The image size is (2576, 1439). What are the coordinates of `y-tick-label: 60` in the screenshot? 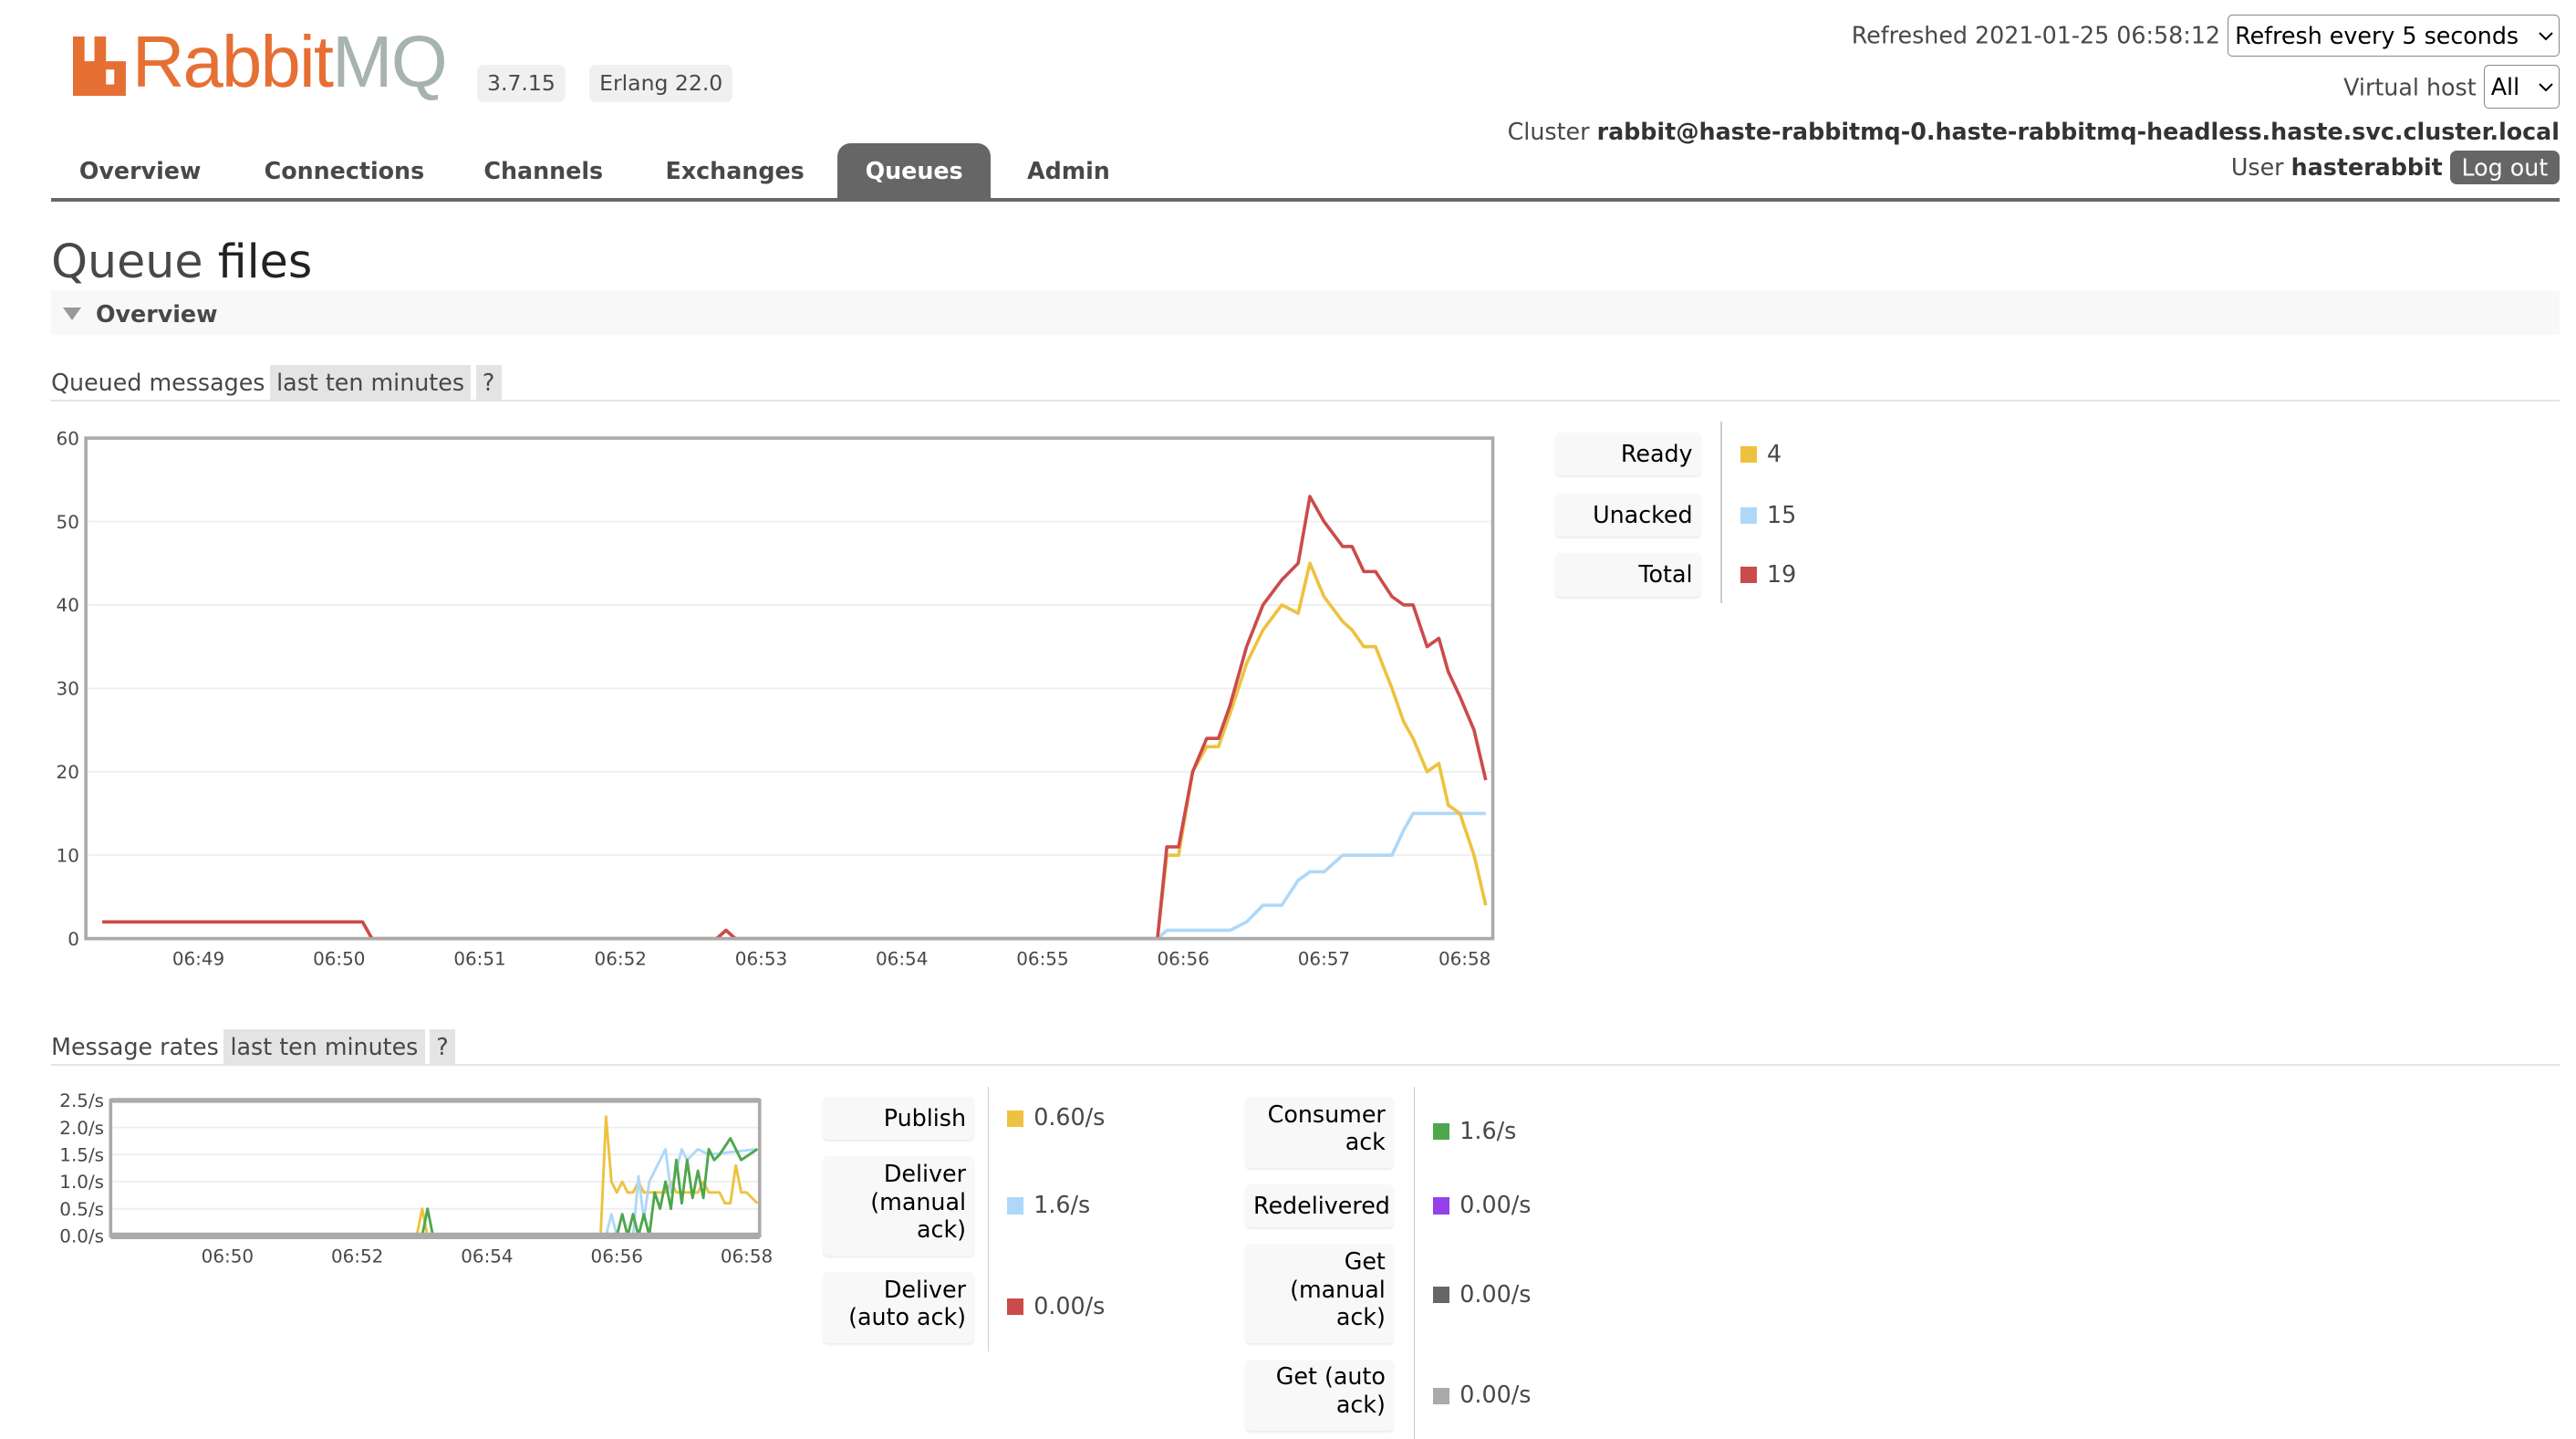 It's located at (68, 439).